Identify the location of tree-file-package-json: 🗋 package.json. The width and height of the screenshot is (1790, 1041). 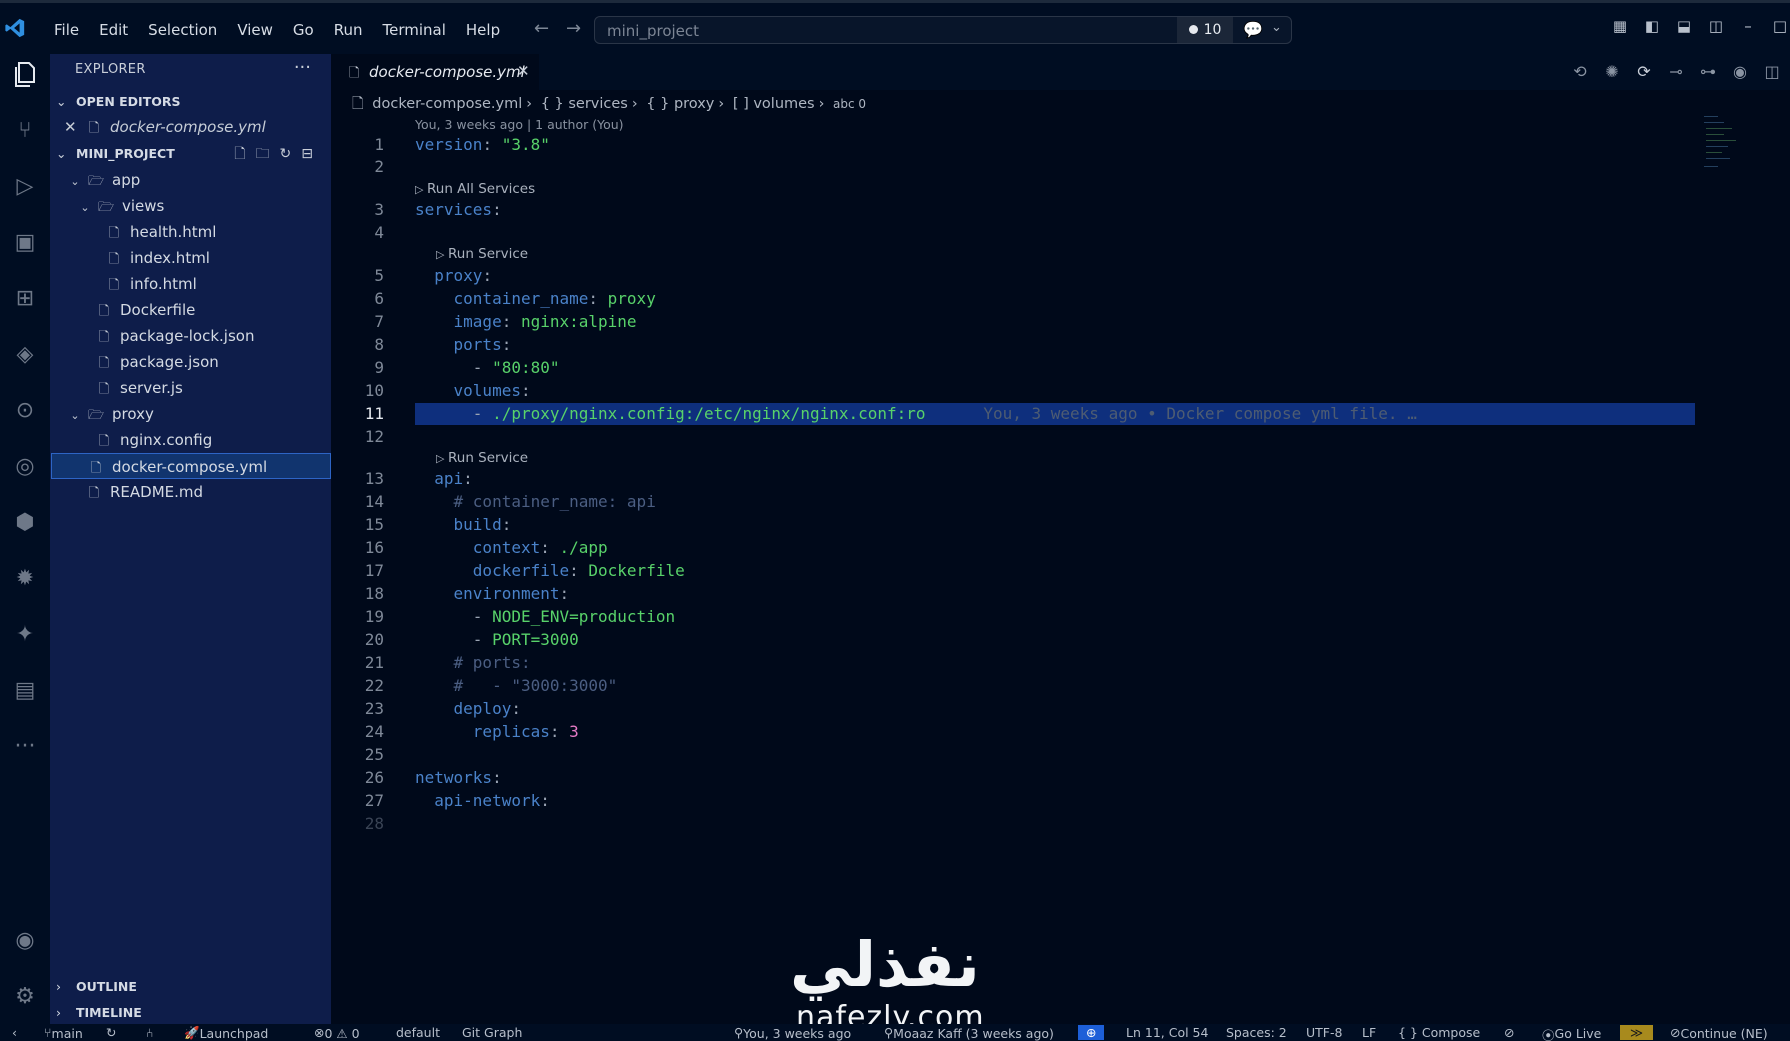
(190, 362).